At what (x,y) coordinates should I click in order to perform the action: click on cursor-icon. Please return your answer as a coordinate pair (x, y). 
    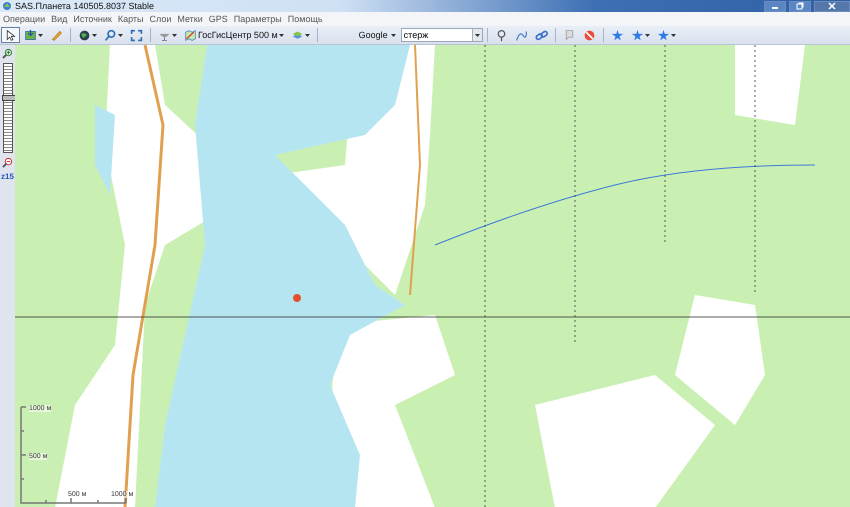
    Looking at the image, I should click on (10, 35).